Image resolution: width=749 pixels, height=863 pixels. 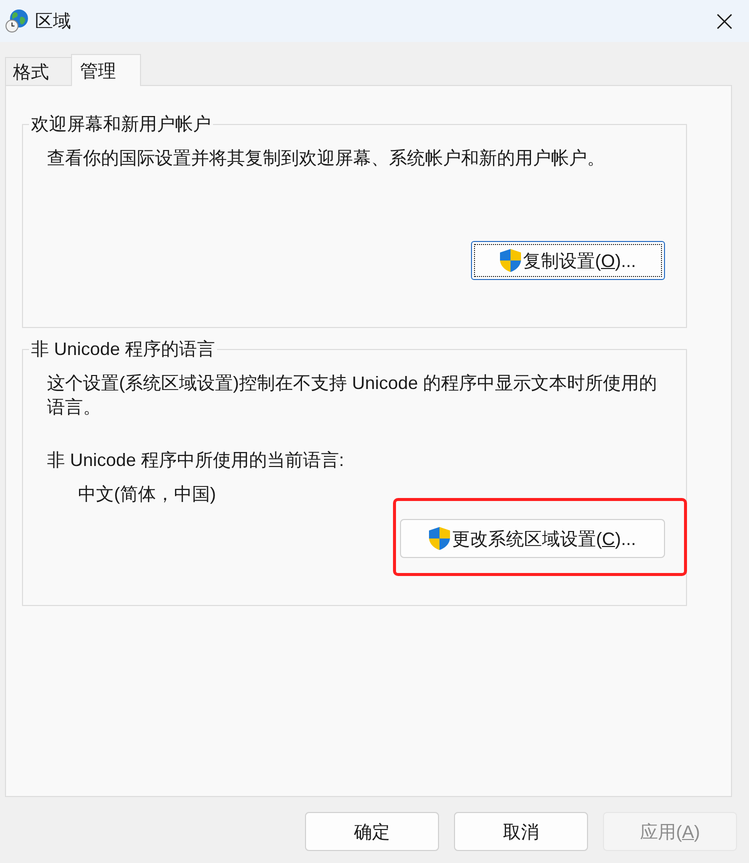 I want to click on group-title: 欢迎屏幕和新用户帐户, so click(x=121, y=124).